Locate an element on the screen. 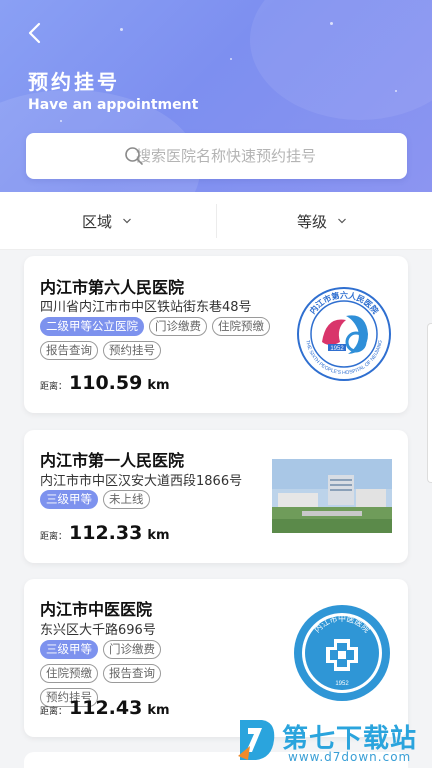 Image resolution: width=432 pixels, height=768 pixels. filter-label: 等级 is located at coordinates (312, 221).